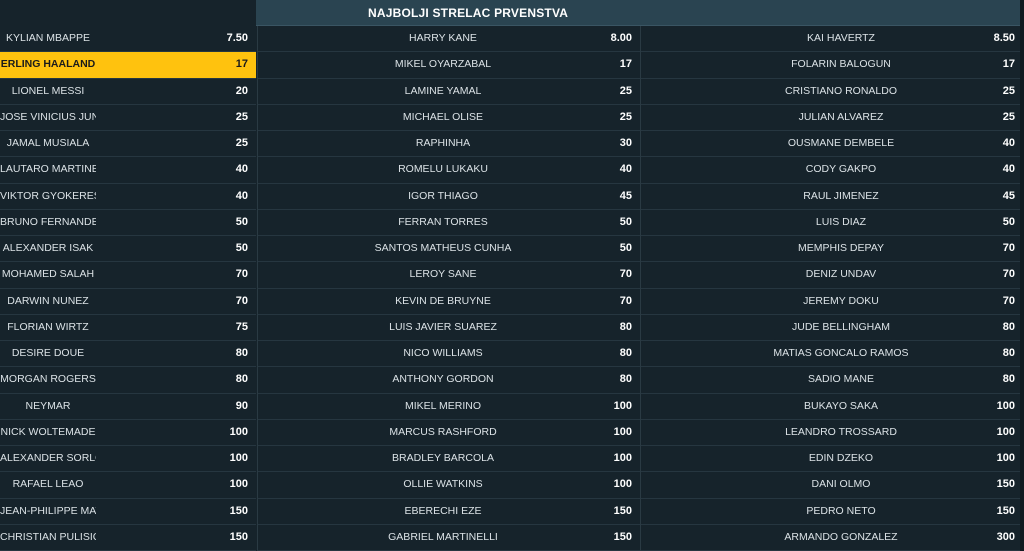 This screenshot has width=1024, height=551. I want to click on player-odds-row: JOSE VINICIUS JUNIOR 25, so click(128, 118).